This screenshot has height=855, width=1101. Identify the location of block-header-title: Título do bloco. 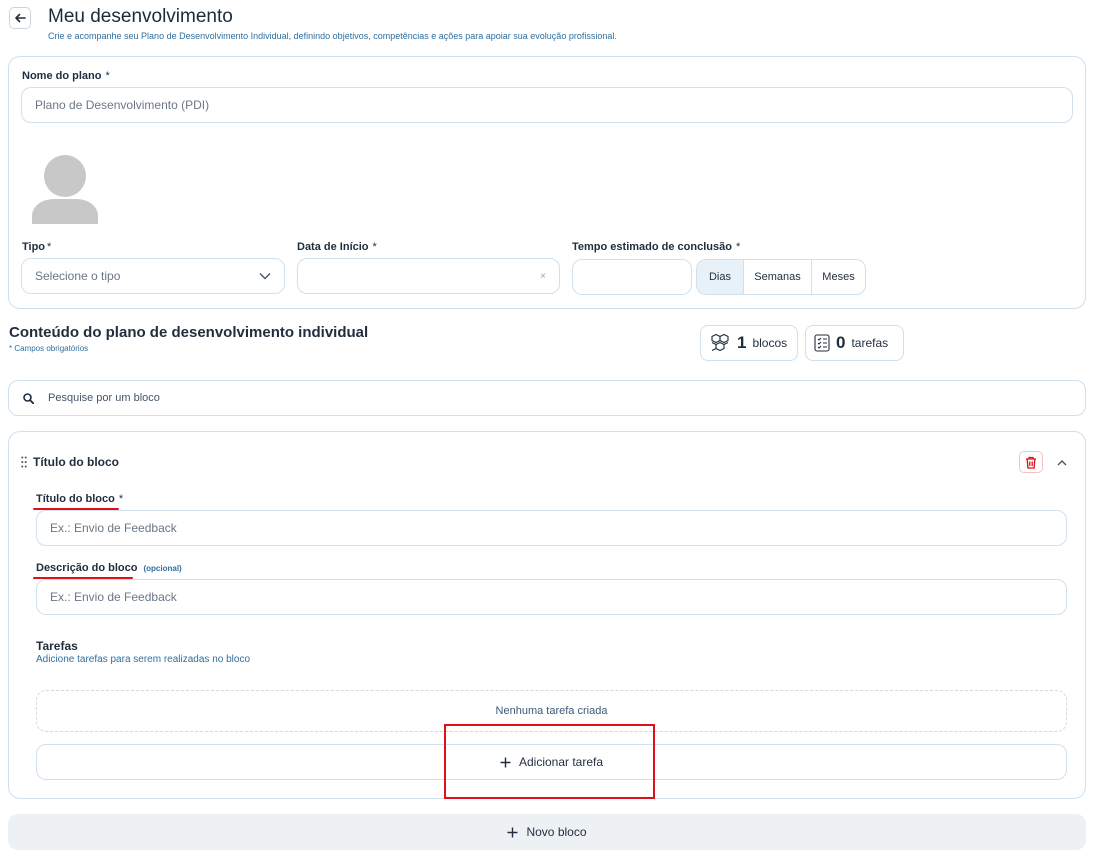
(76, 462).